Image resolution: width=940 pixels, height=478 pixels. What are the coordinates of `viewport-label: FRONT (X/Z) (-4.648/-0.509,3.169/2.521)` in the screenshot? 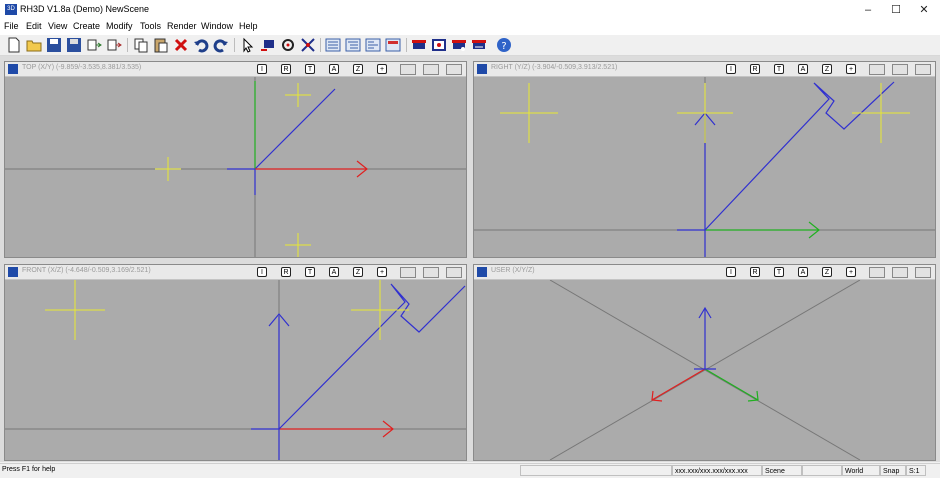 It's located at (86, 270).